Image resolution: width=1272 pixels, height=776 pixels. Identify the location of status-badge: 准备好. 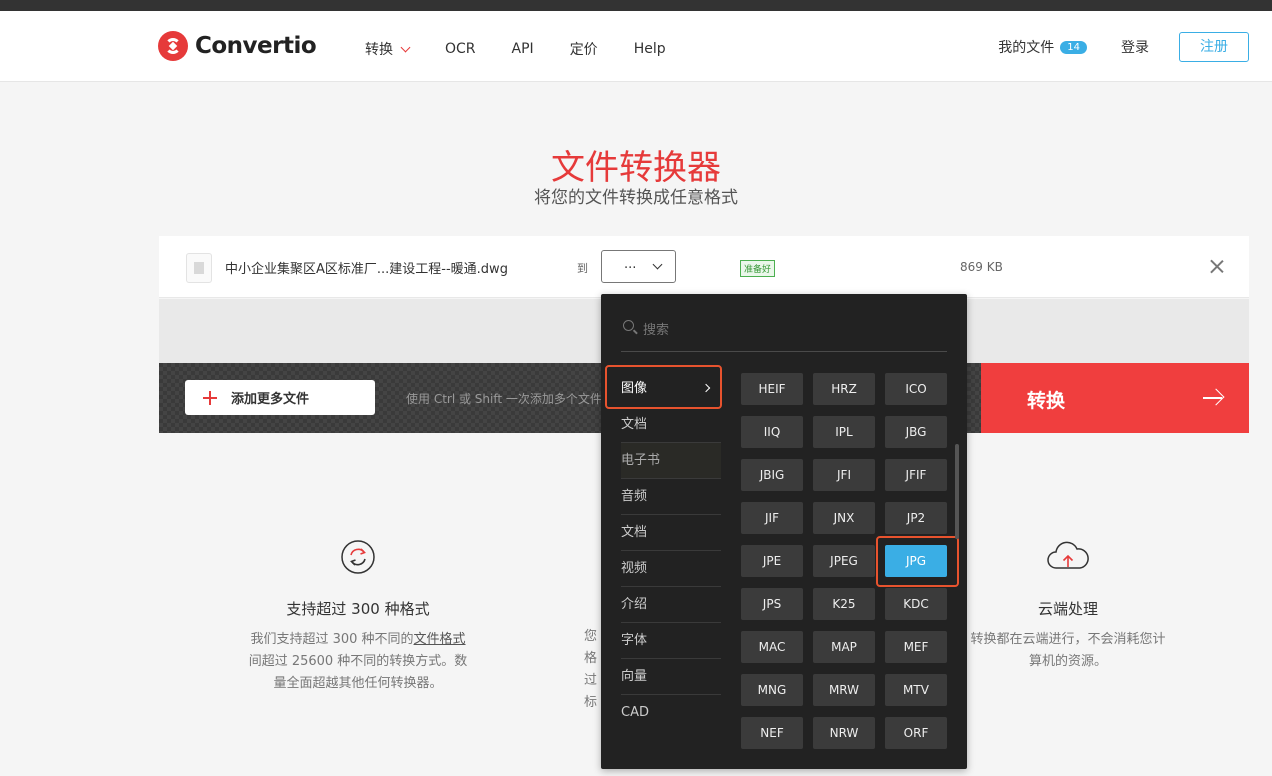
(758, 268).